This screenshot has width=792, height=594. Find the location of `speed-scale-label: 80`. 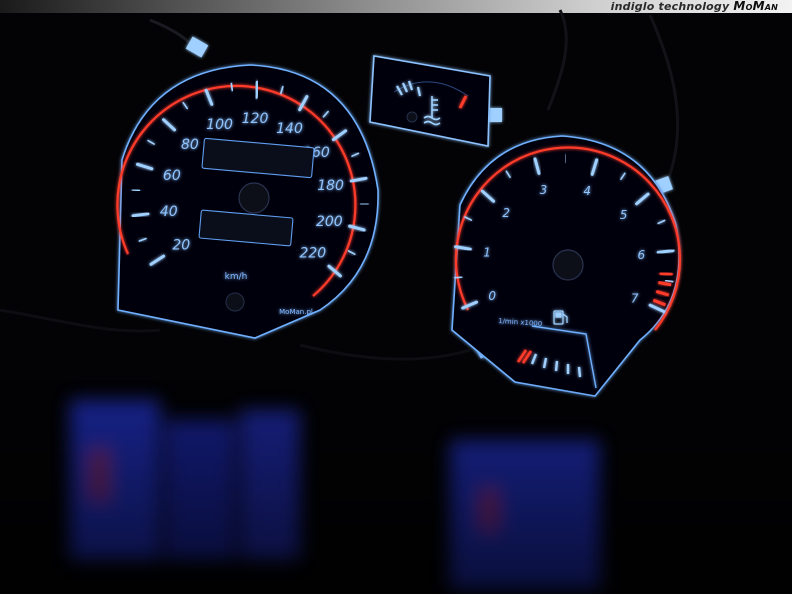

speed-scale-label: 80 is located at coordinates (190, 145).